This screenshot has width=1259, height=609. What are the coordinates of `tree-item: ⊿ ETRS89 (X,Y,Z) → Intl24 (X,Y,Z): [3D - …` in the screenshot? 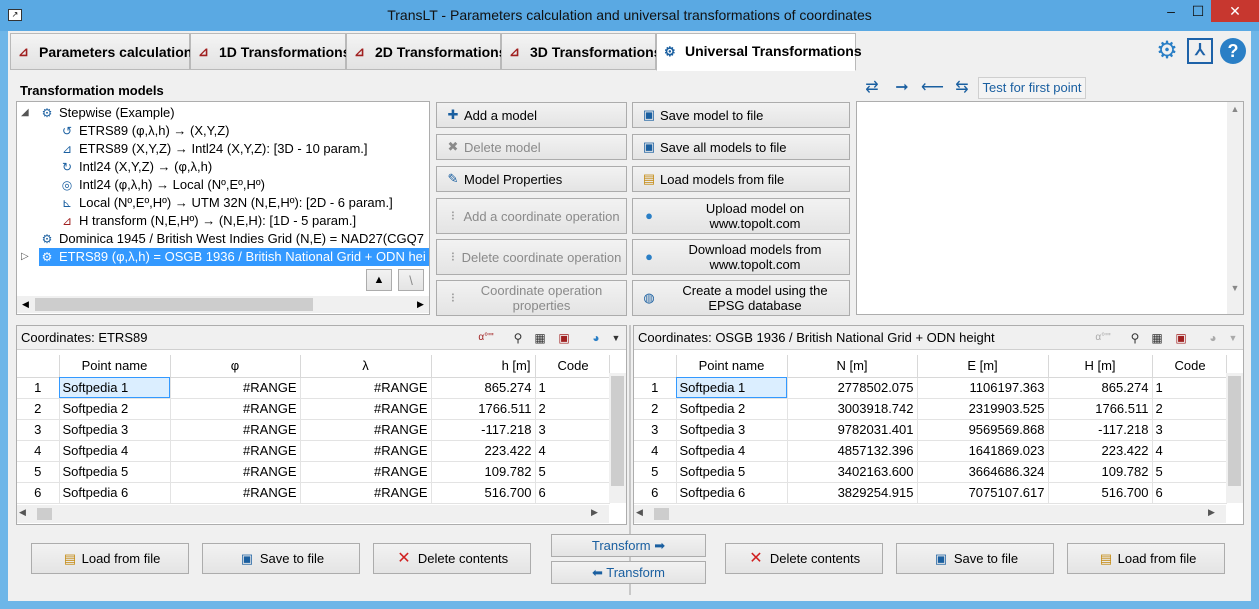 It's located at (213, 149).